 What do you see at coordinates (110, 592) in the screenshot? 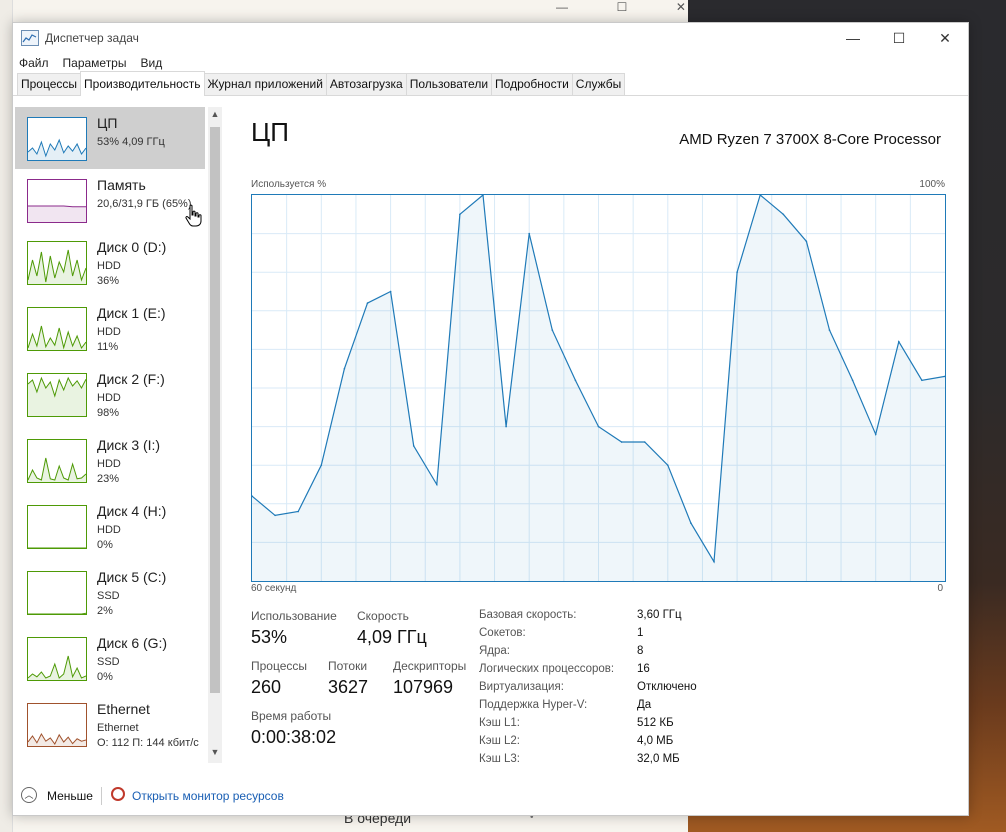
I see `sidebar-item-7: Диск 5 (C:) SSD 2%` at bounding box center [110, 592].